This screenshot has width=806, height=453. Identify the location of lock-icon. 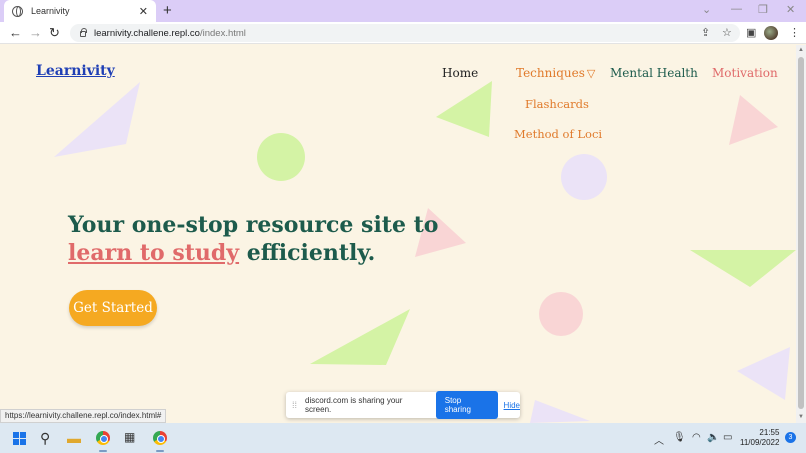
(83, 32).